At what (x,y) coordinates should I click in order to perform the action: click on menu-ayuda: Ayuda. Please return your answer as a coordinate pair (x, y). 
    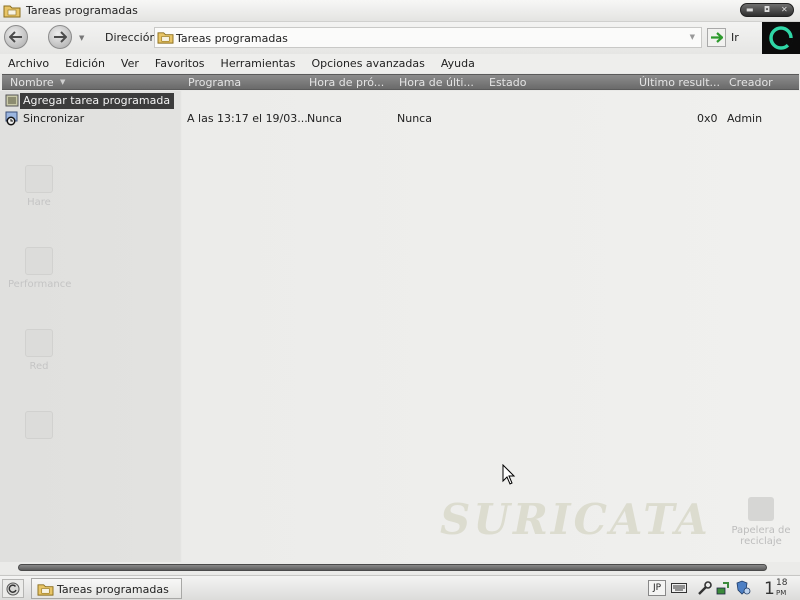
    Looking at the image, I should click on (458, 63).